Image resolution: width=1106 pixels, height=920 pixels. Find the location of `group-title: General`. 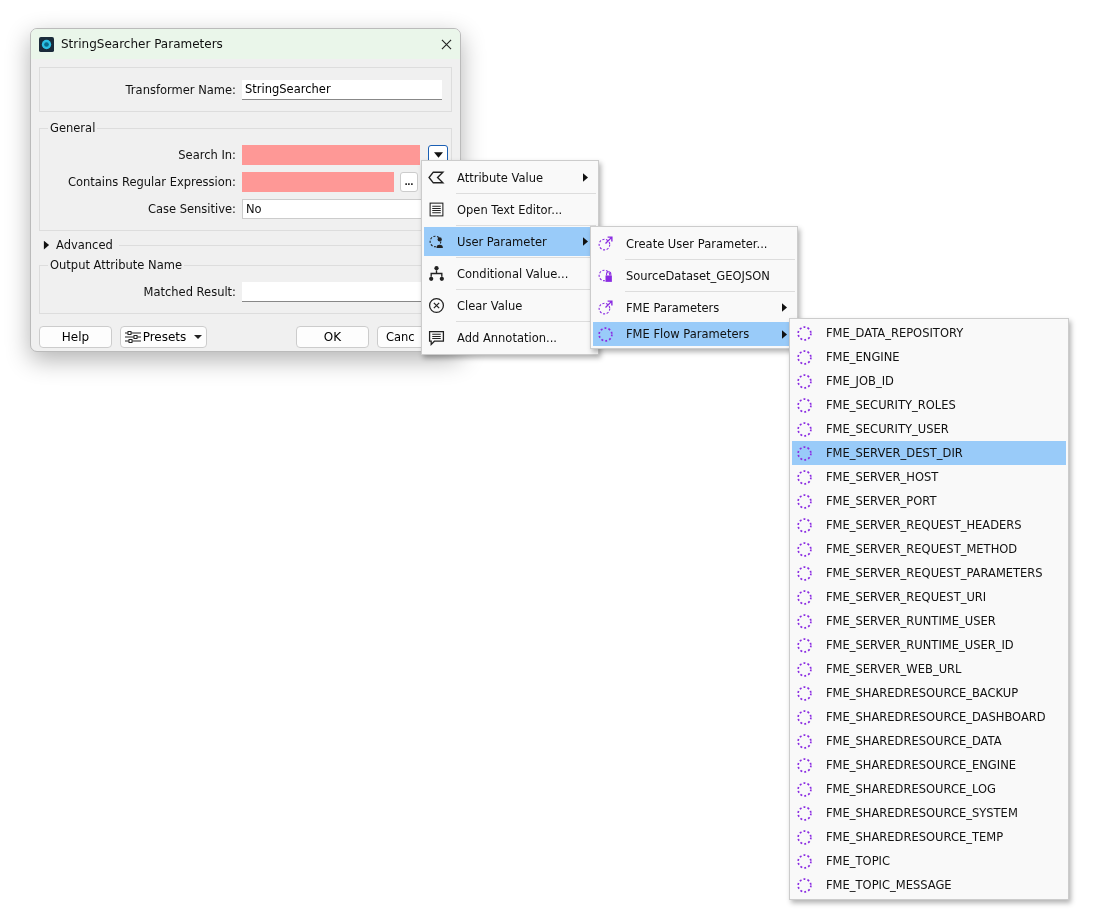

group-title: General is located at coordinates (73, 128).